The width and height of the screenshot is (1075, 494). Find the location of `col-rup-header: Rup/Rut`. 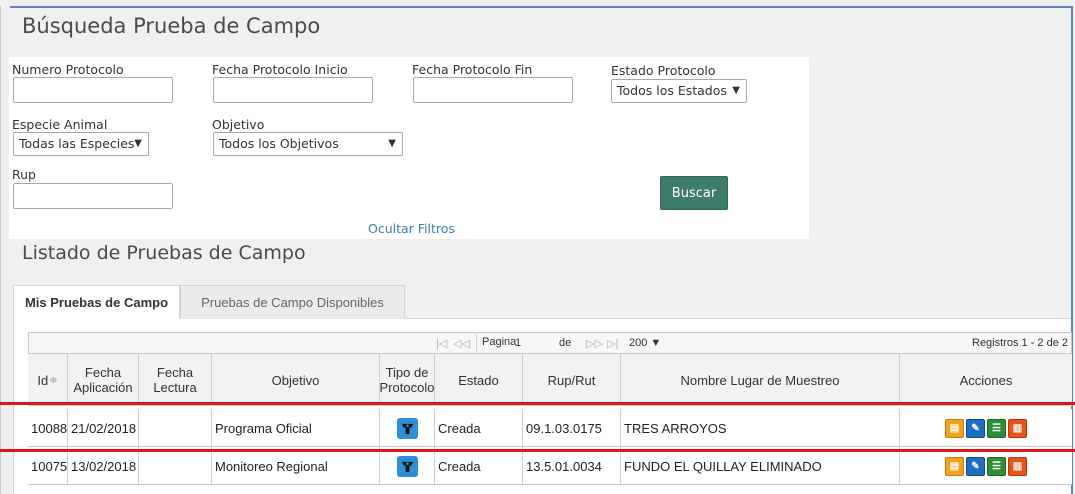

col-rup-header: Rup/Rut is located at coordinates (572, 380).